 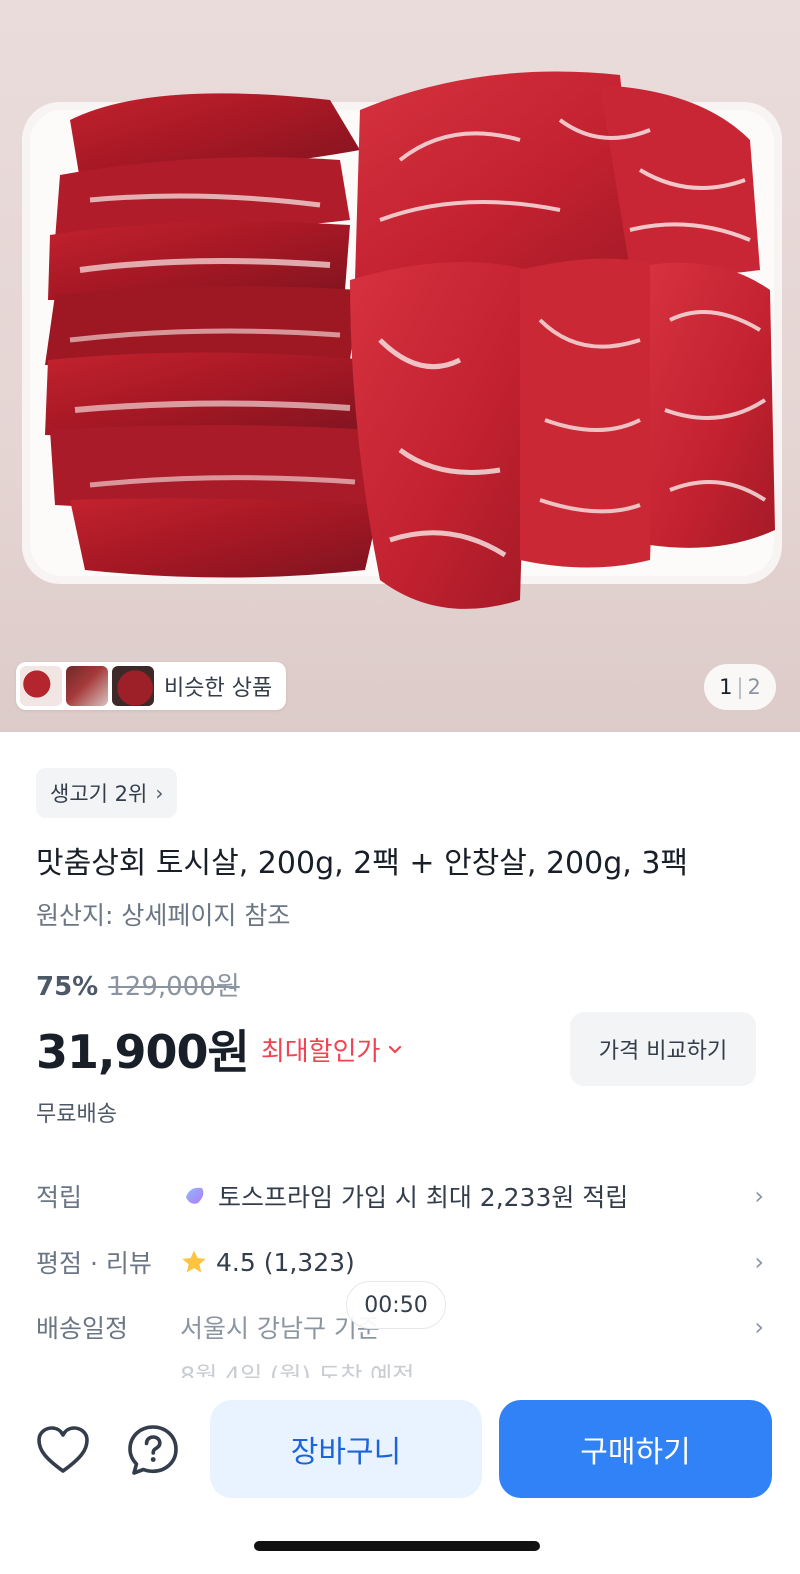 I want to click on category-rank-chip: 생고기 2위 ›, so click(x=107, y=793).